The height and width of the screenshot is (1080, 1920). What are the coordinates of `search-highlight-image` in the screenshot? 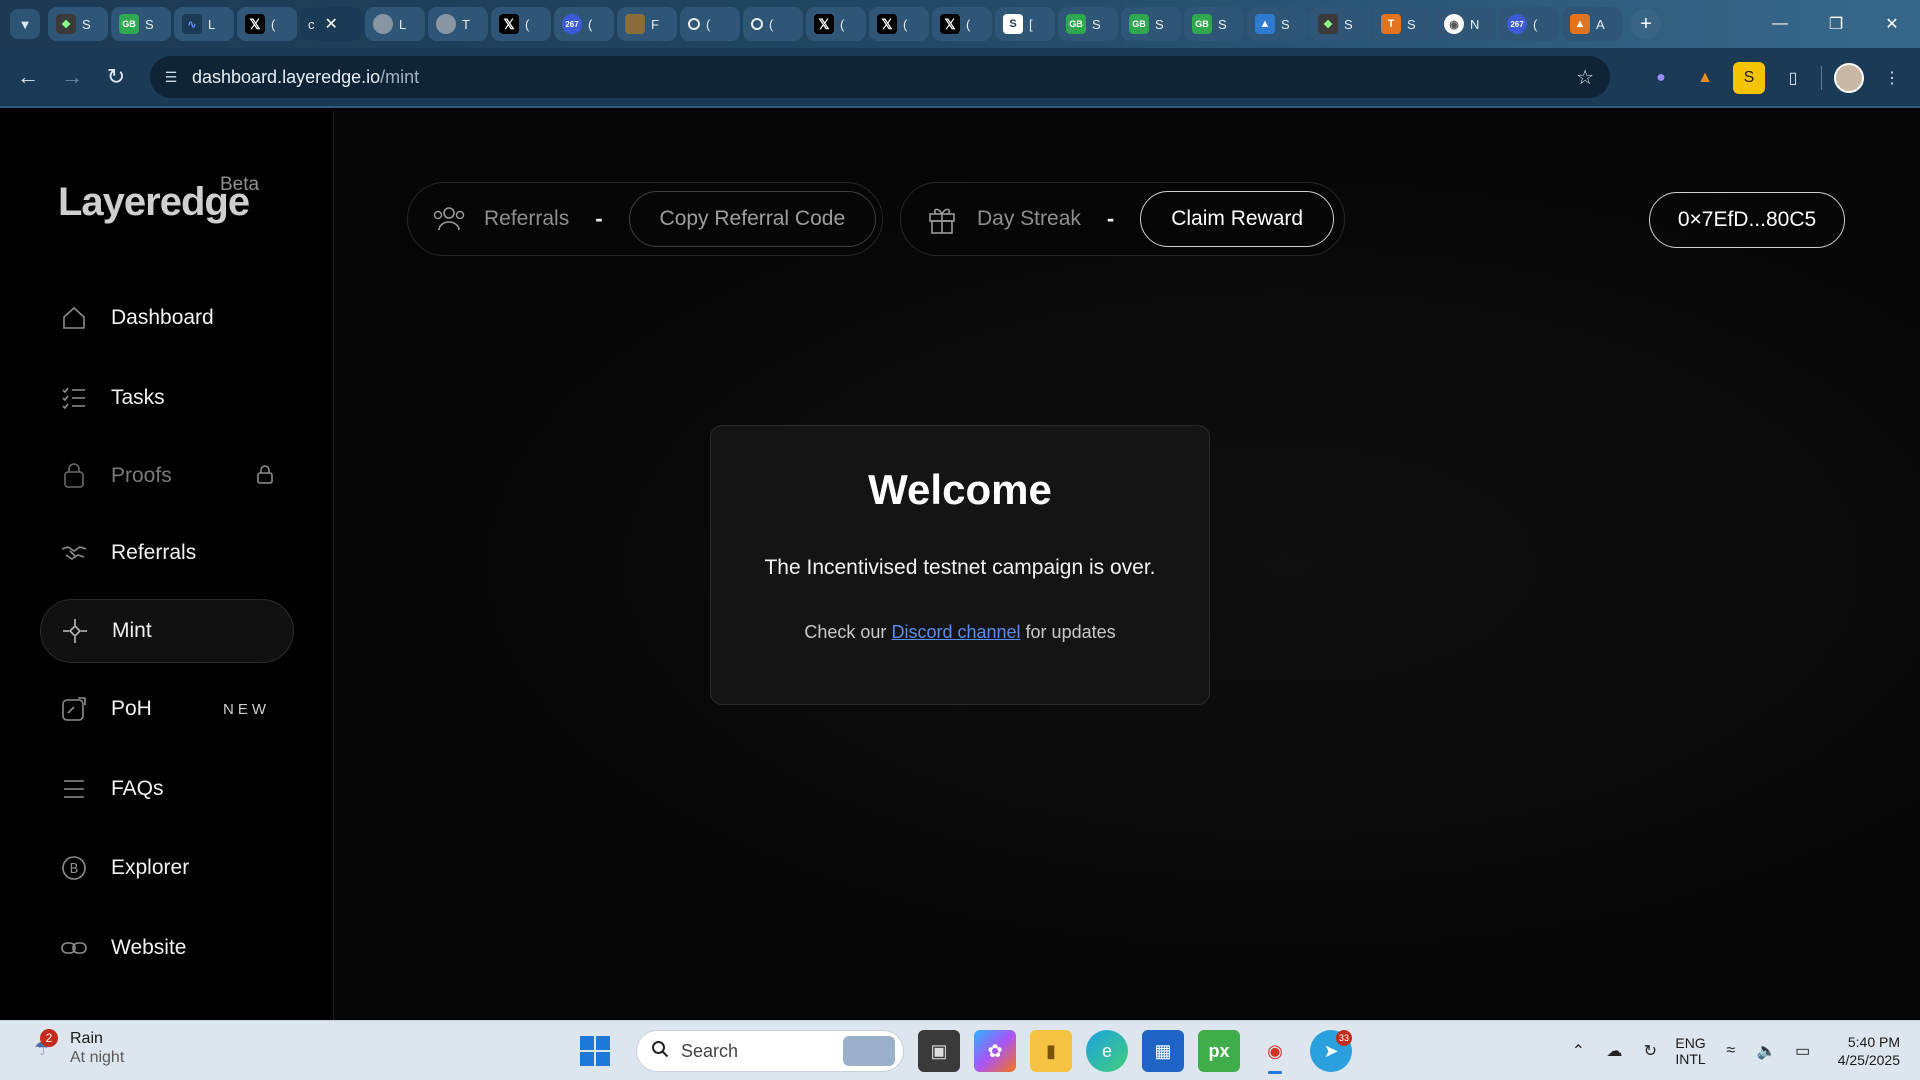 It's located at (869, 1051).